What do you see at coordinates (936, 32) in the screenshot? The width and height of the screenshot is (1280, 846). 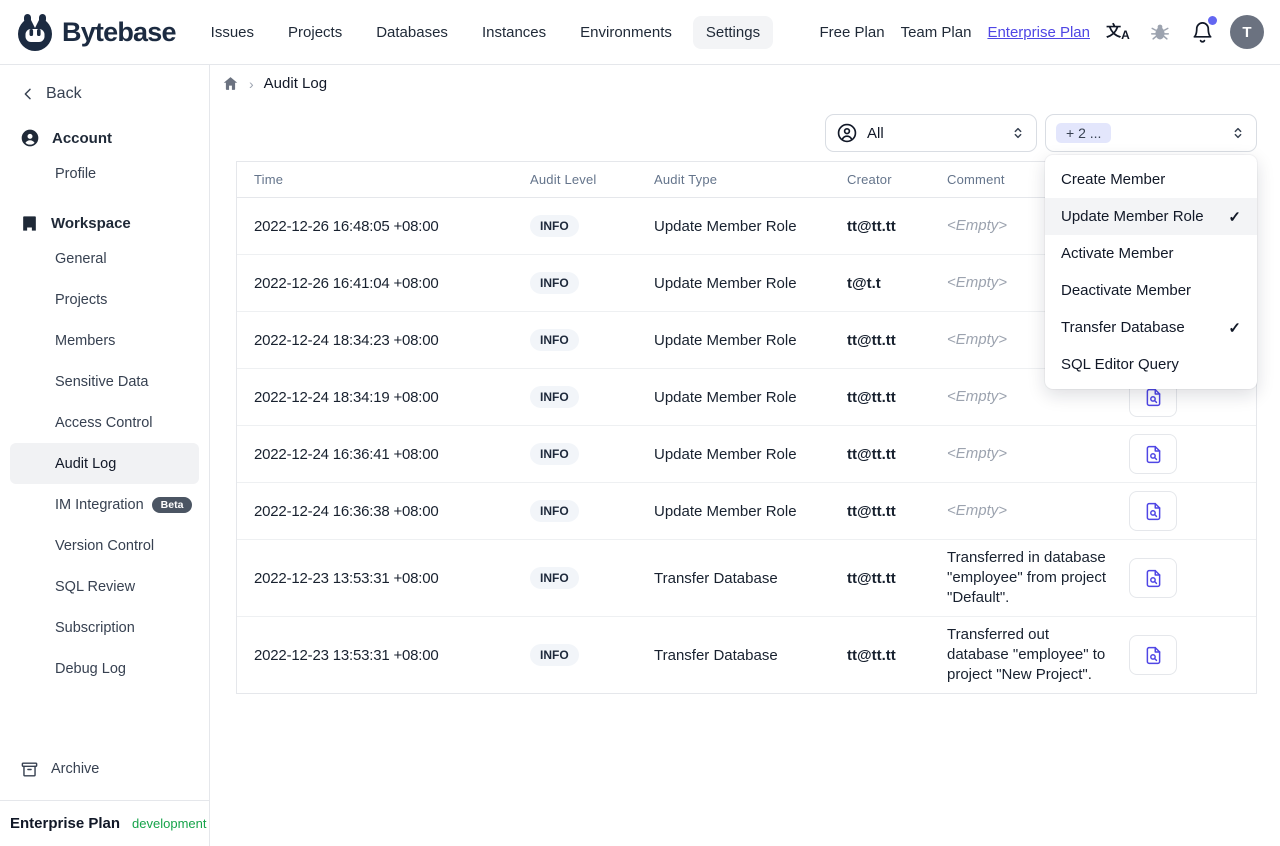 I see `plan-team-plan: Team Plan` at bounding box center [936, 32].